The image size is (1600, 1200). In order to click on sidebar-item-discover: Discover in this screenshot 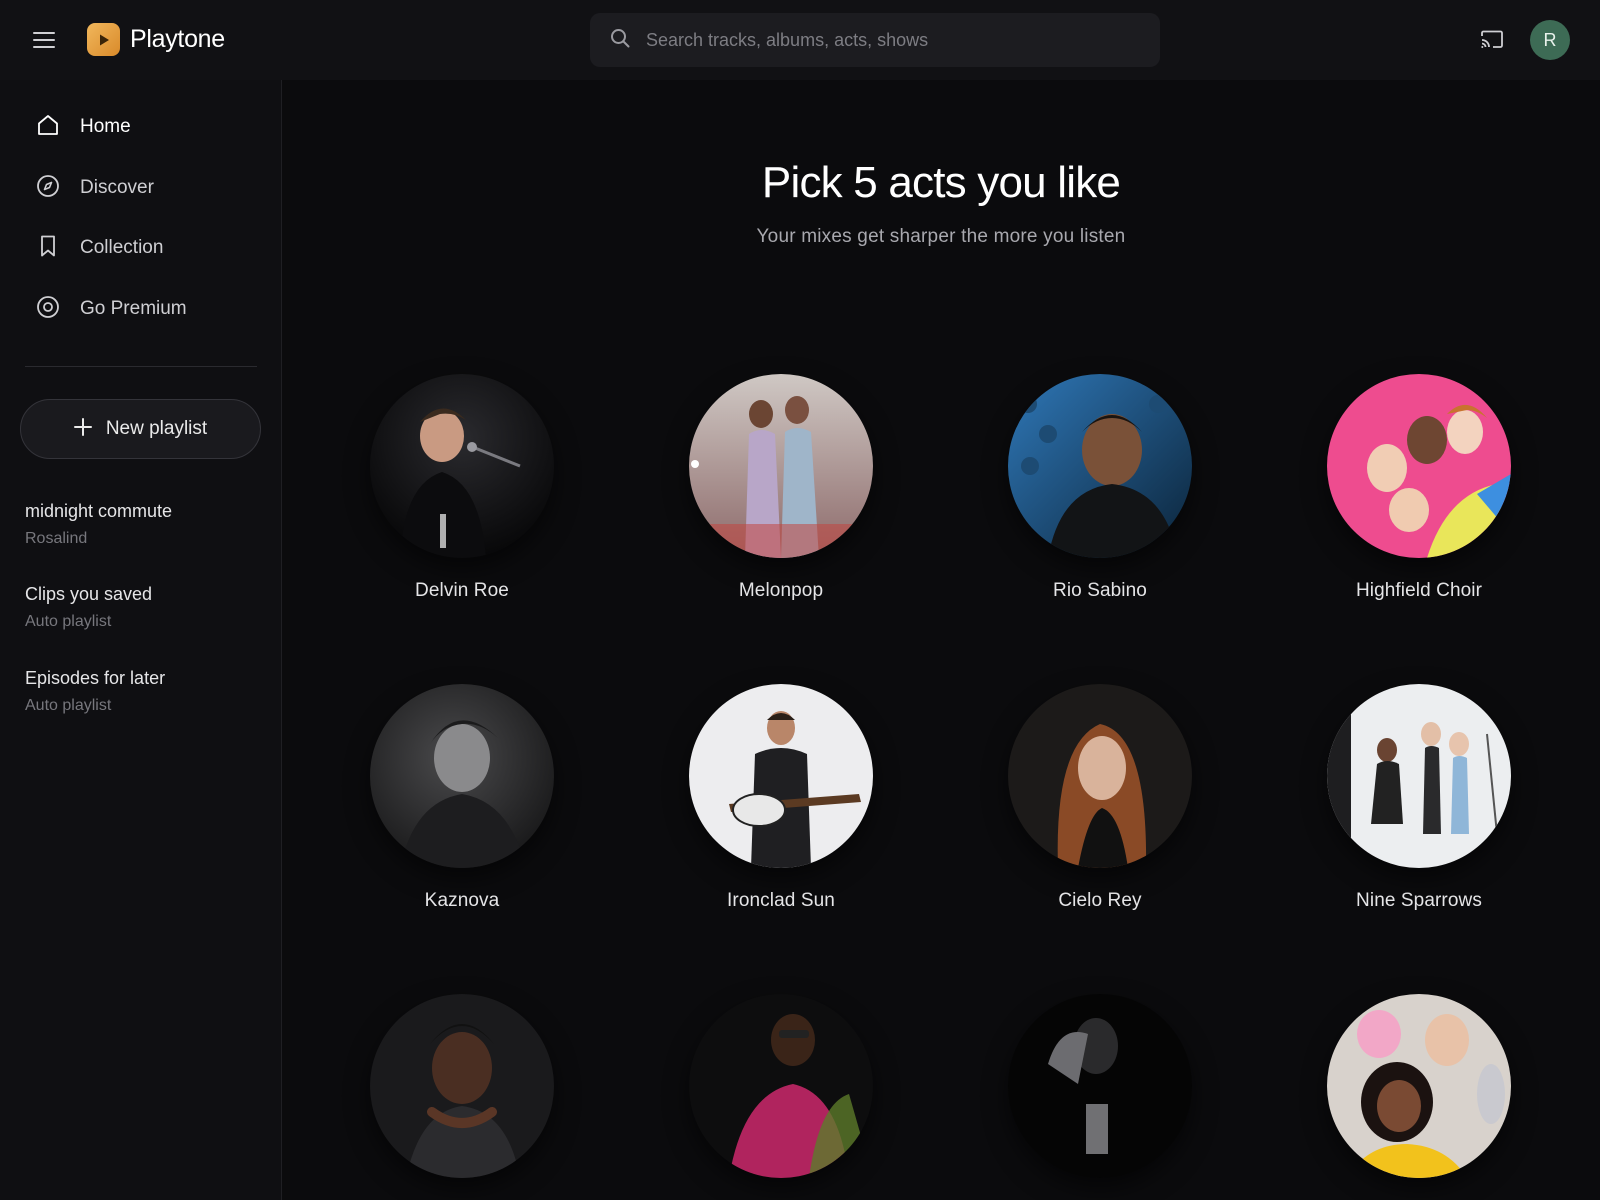, I will do `click(140, 188)`.